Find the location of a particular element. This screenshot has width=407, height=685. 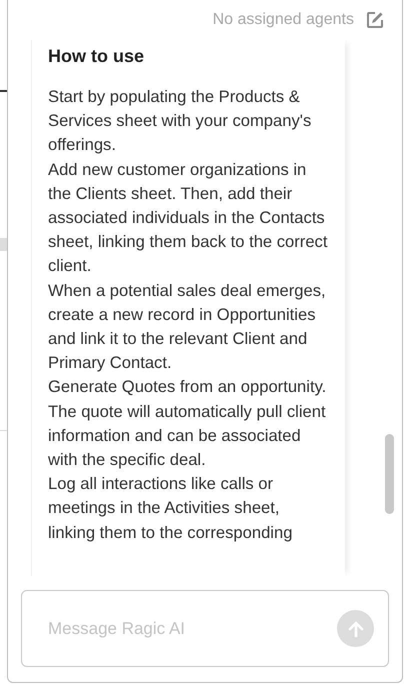

card-title: How to use is located at coordinates (97, 56).